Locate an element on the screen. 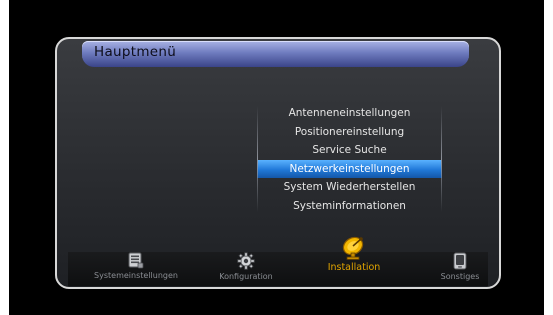 Image resolution: width=553 pixels, height=315 pixels. tab-sonstiges: Sonstiges is located at coordinates (460, 266).